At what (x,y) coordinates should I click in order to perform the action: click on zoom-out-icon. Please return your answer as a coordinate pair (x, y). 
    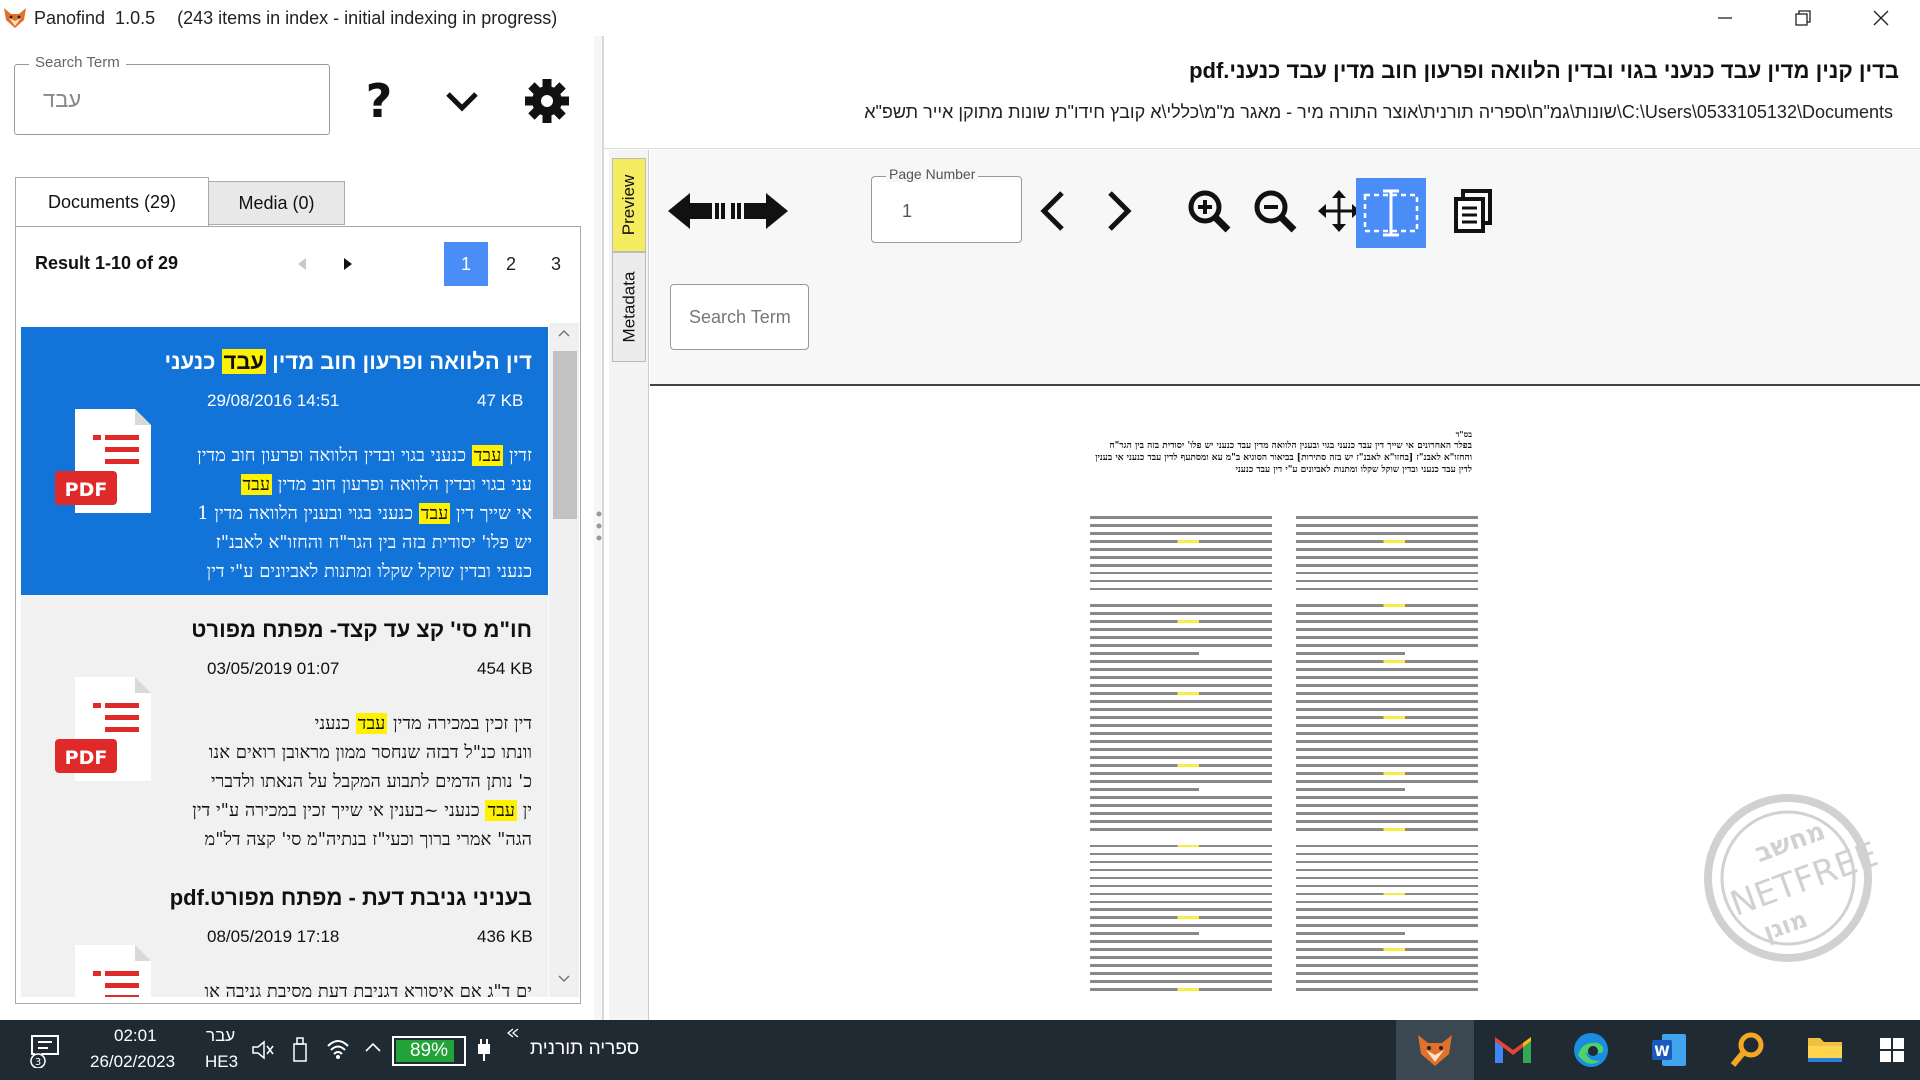
    Looking at the image, I should click on (1275, 211).